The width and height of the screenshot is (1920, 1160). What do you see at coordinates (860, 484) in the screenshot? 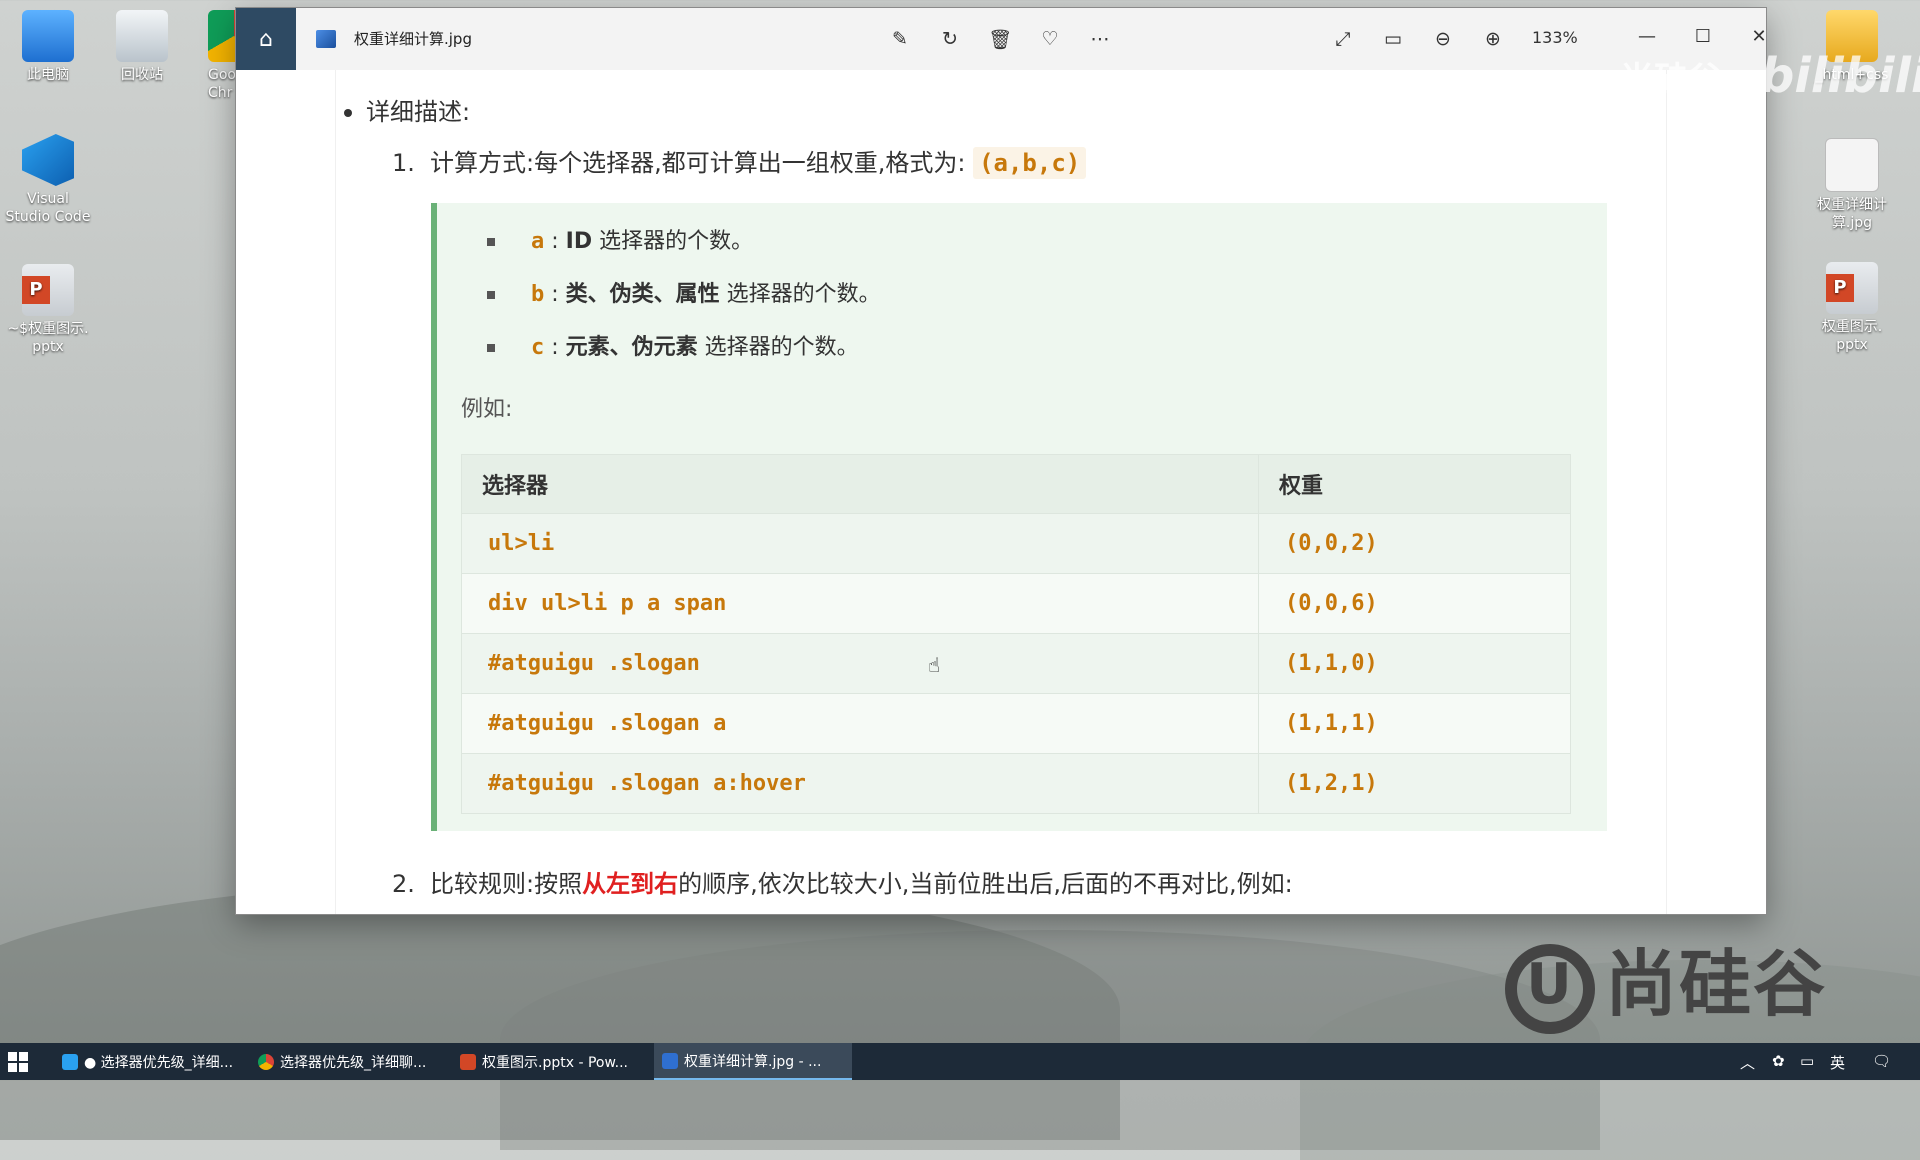
I see `table-header: 选择器` at bounding box center [860, 484].